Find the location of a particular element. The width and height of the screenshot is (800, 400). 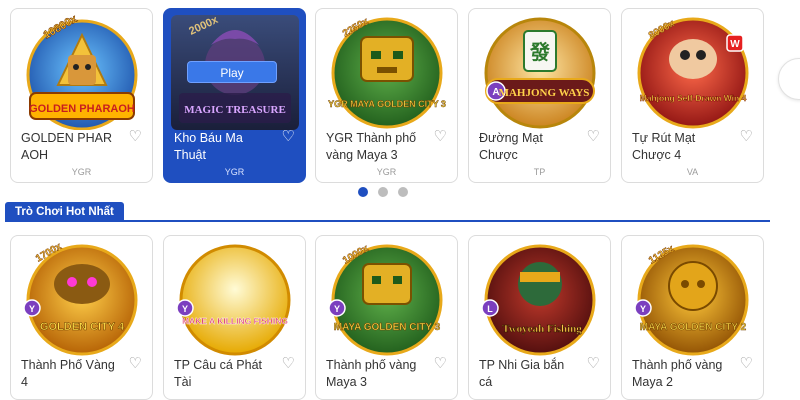

game-art-title: Mahjong Self-Drawn Win 4 is located at coordinates (693, 98).